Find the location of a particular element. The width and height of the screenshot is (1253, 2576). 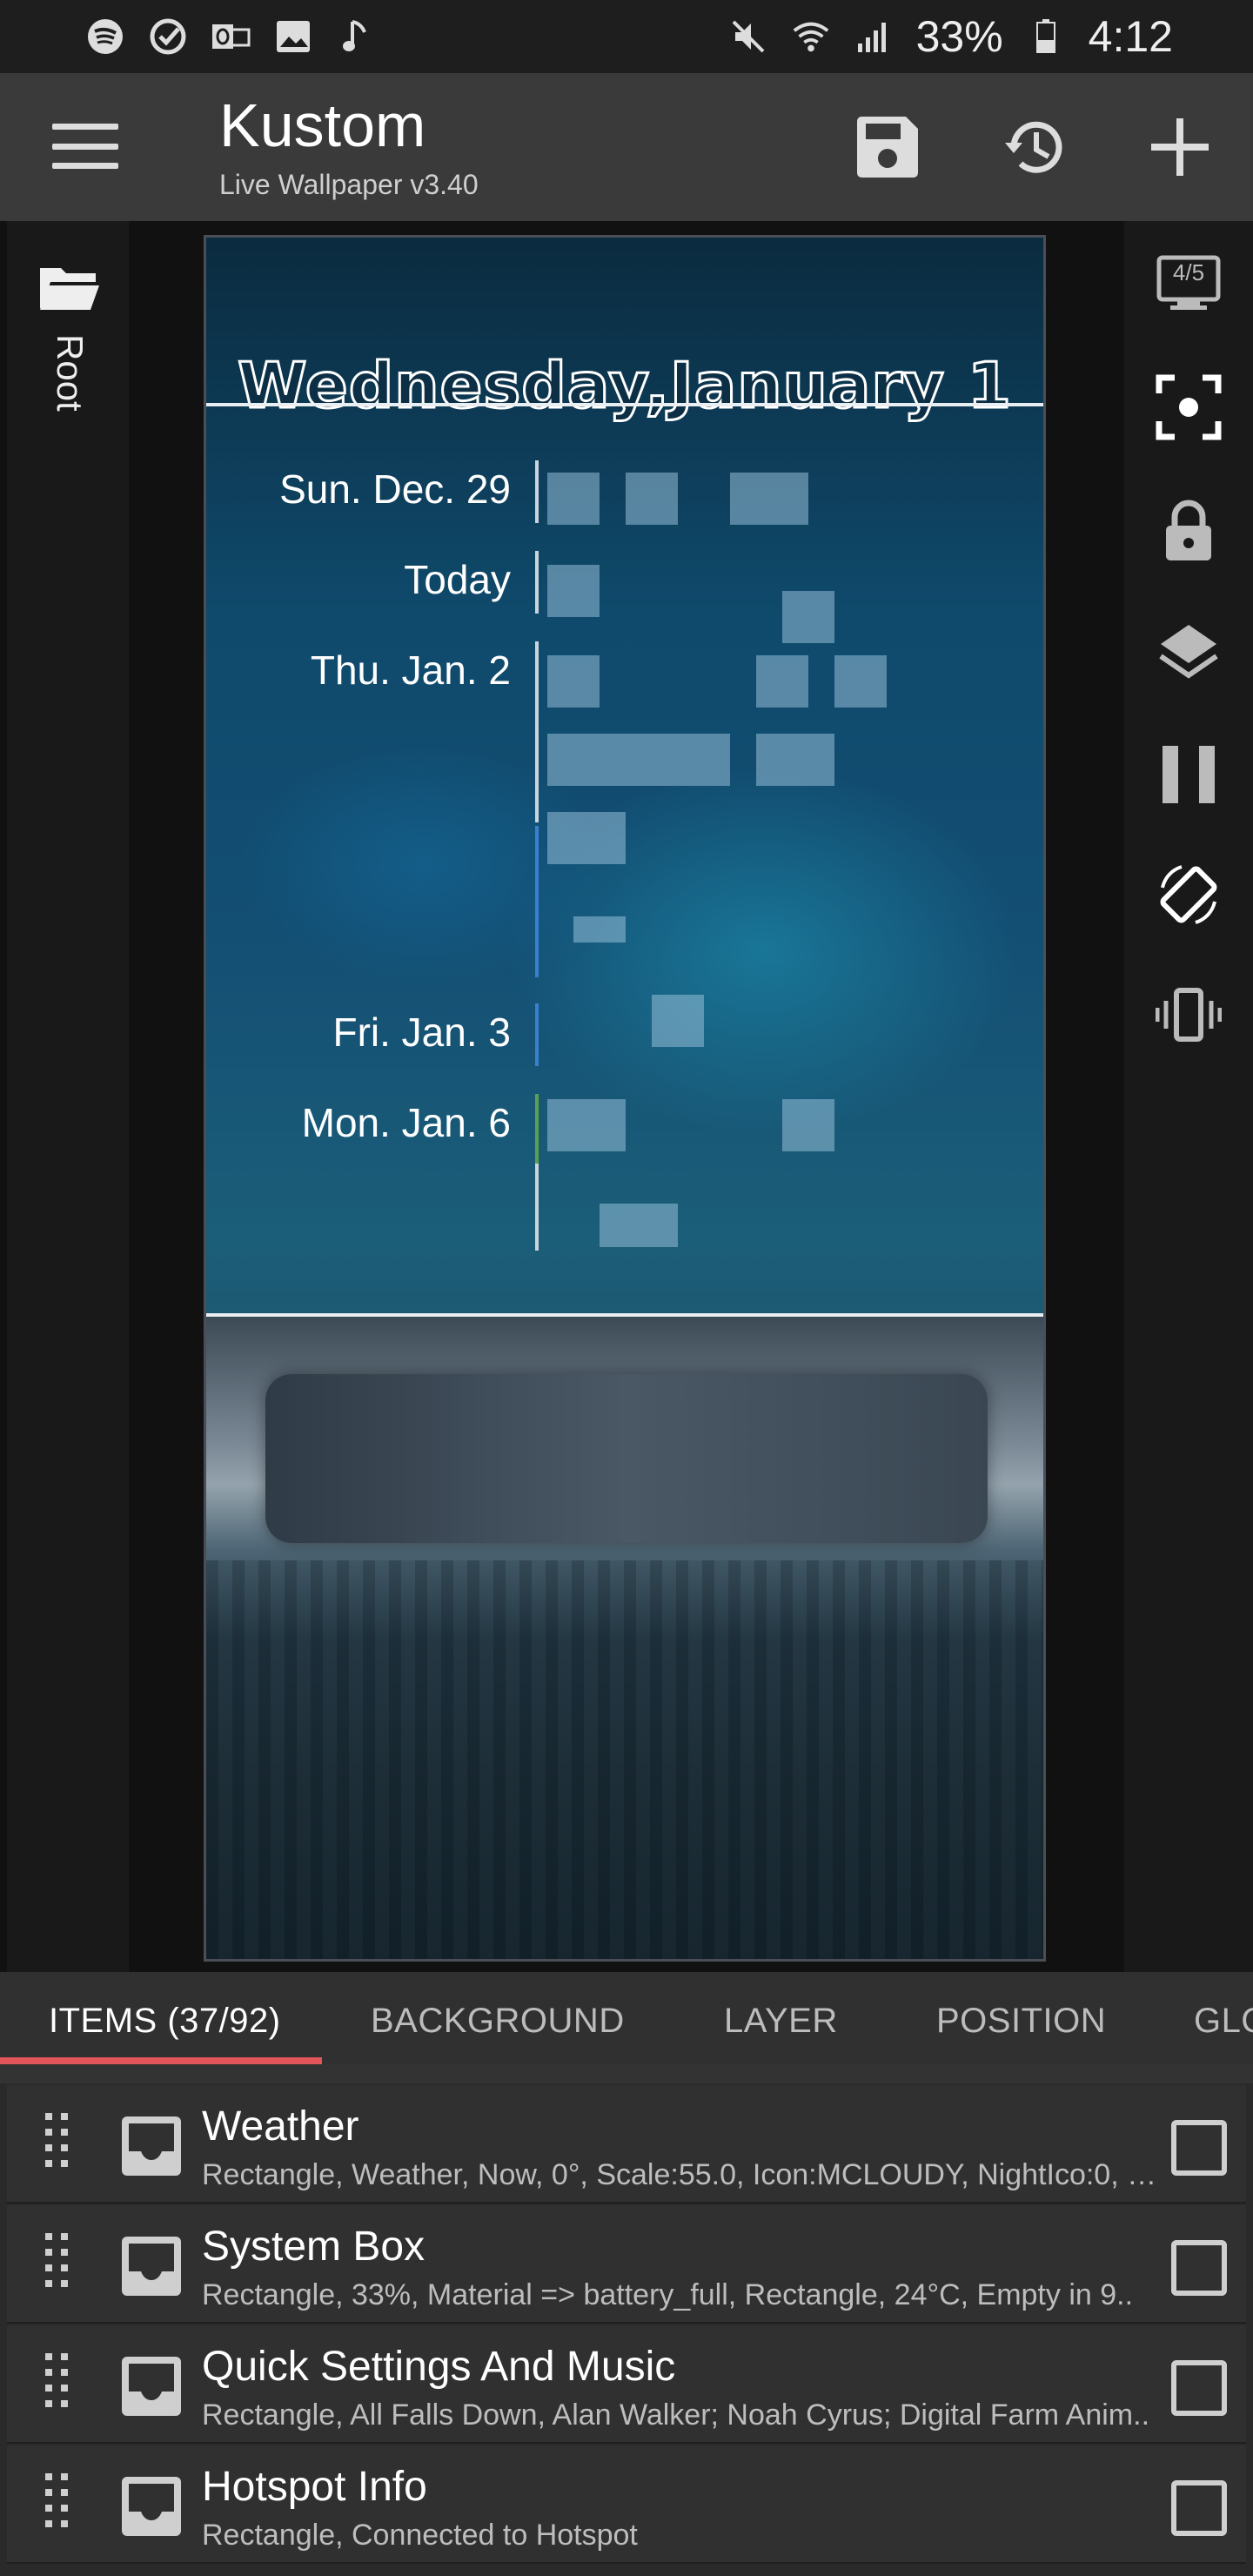

tab-globals: GLOBALS is located at coordinates (1223, 2022).